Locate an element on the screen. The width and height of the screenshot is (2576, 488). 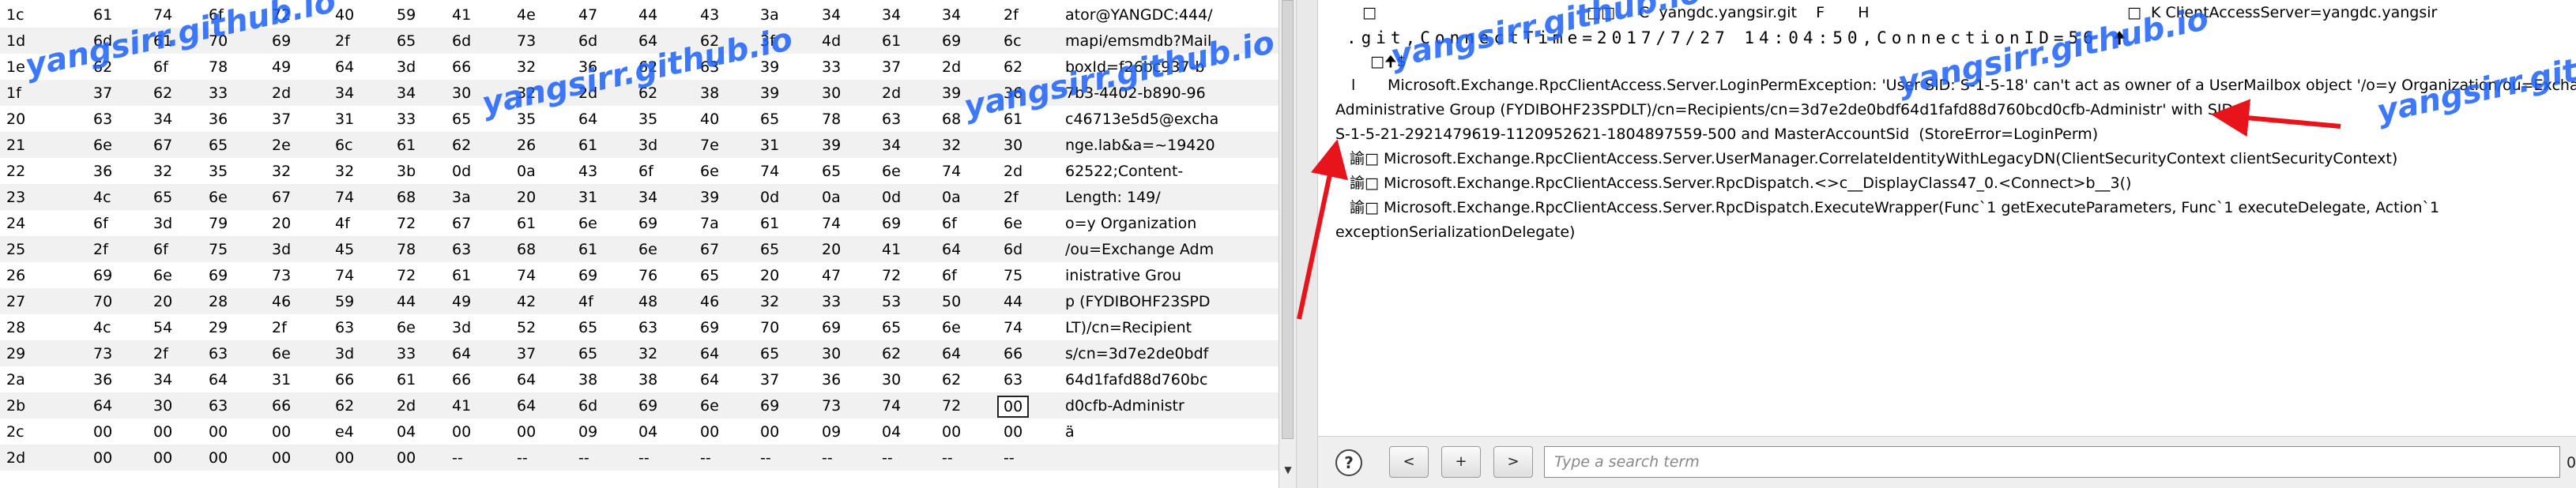
hex-byte-cell: 36 is located at coordinates (1013, 93).